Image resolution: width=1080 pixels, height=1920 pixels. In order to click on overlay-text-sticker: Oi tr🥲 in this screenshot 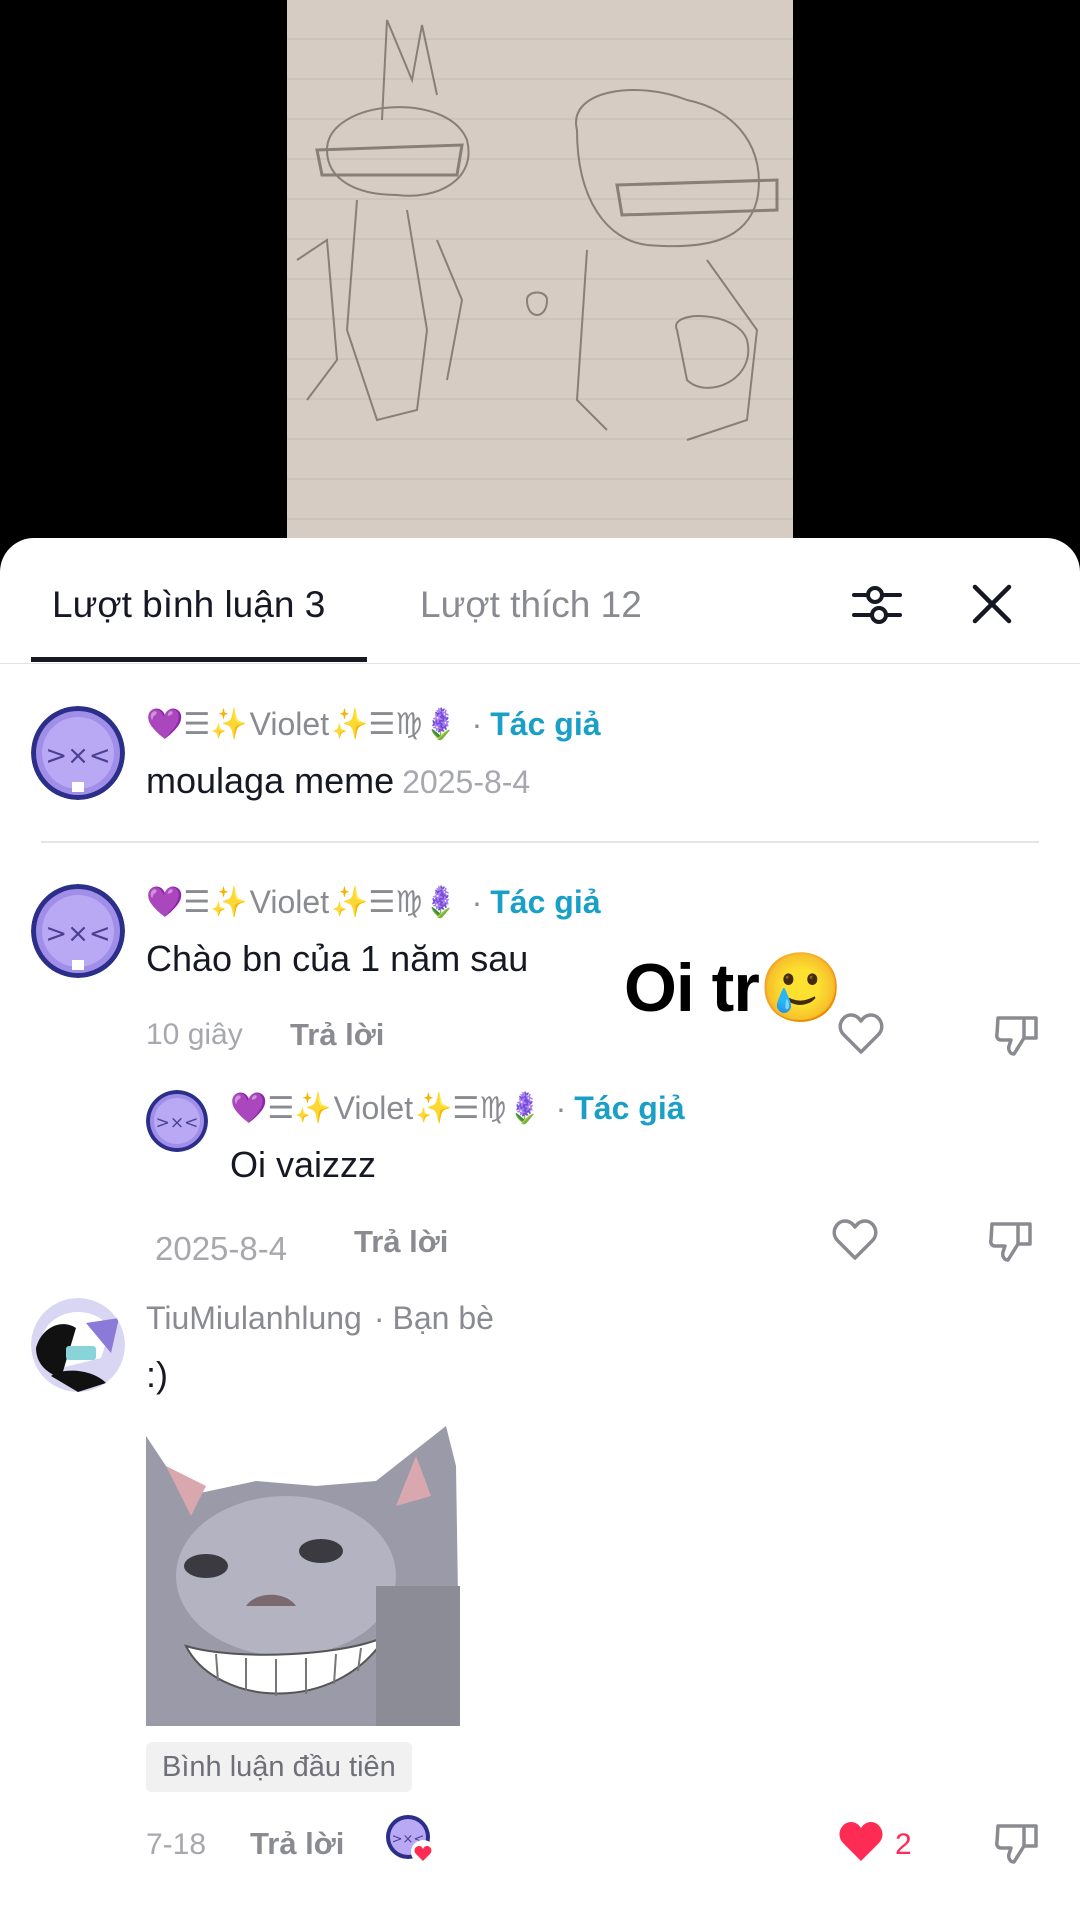, I will do `click(733, 988)`.